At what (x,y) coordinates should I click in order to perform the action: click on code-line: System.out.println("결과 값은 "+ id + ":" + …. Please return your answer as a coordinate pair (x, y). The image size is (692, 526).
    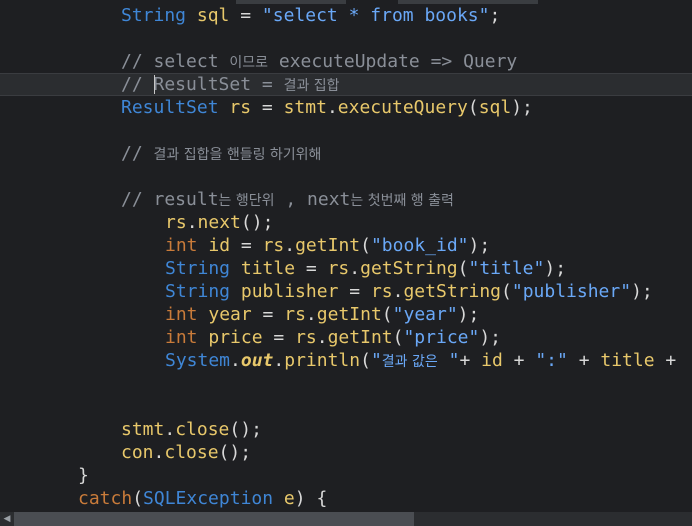
    Looking at the image, I should click on (420, 360).